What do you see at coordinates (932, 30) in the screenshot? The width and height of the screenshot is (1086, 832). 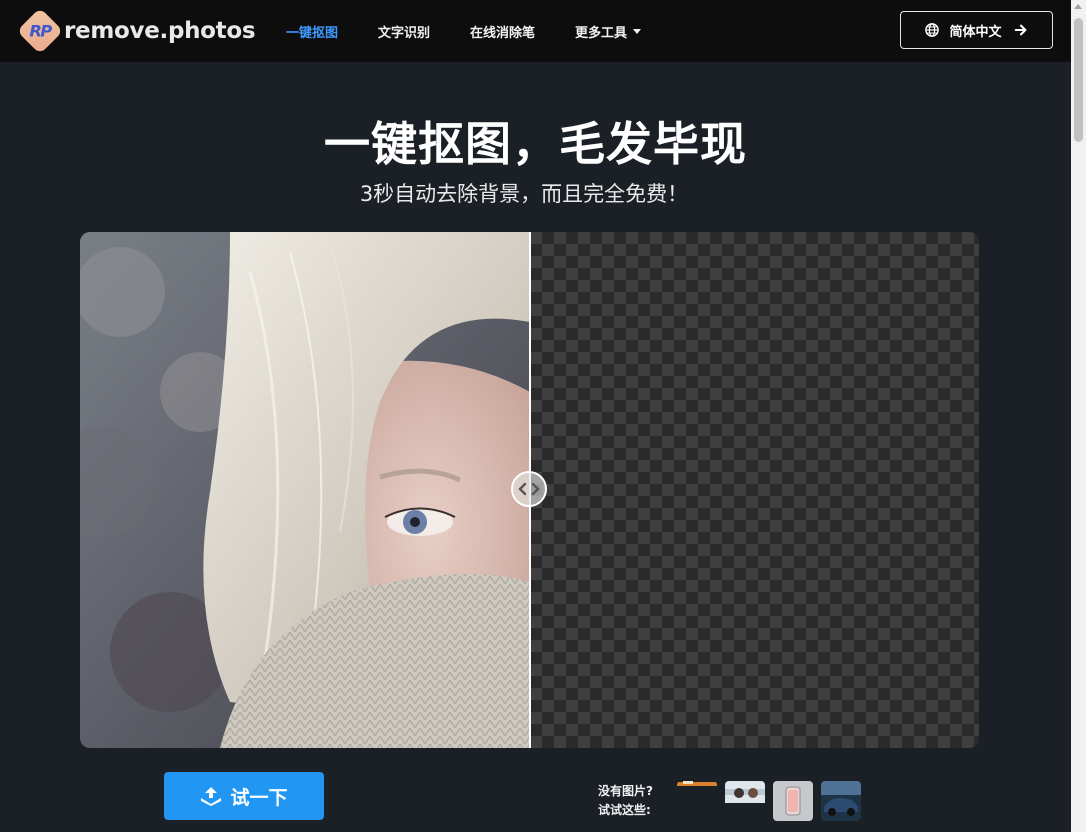 I see `globe-icon` at bounding box center [932, 30].